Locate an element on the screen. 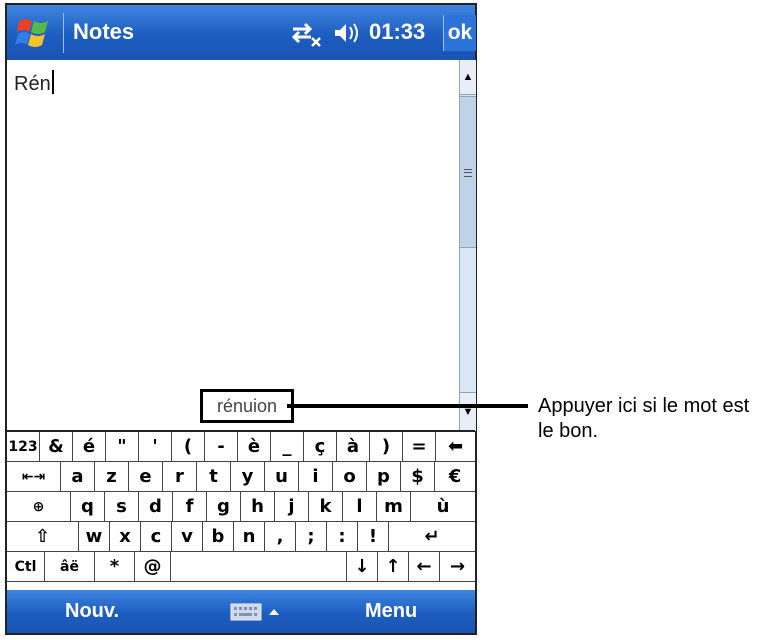  key-n: n is located at coordinates (249, 537).